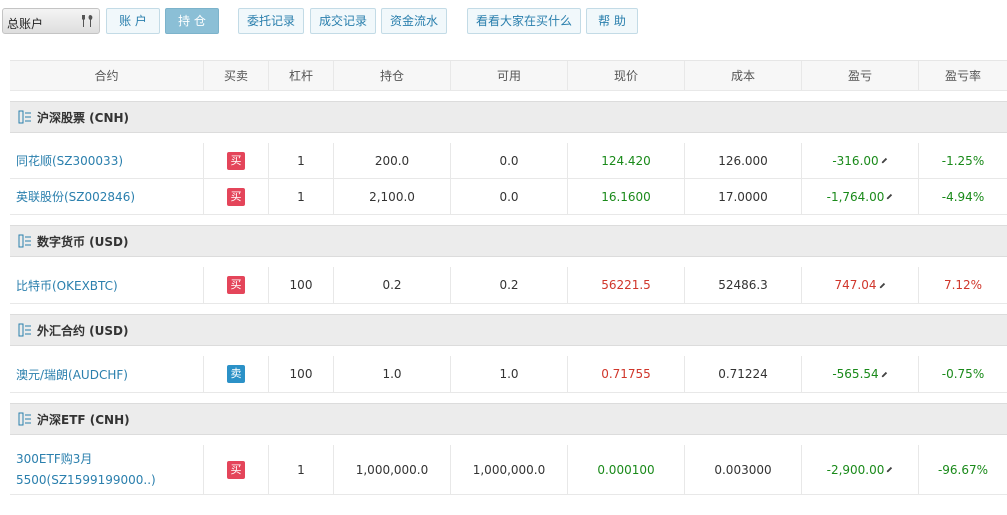  Describe the element at coordinates (86, 479) in the screenshot. I see `contract-name-line2: 5500(SZ1599199000..)` at that location.